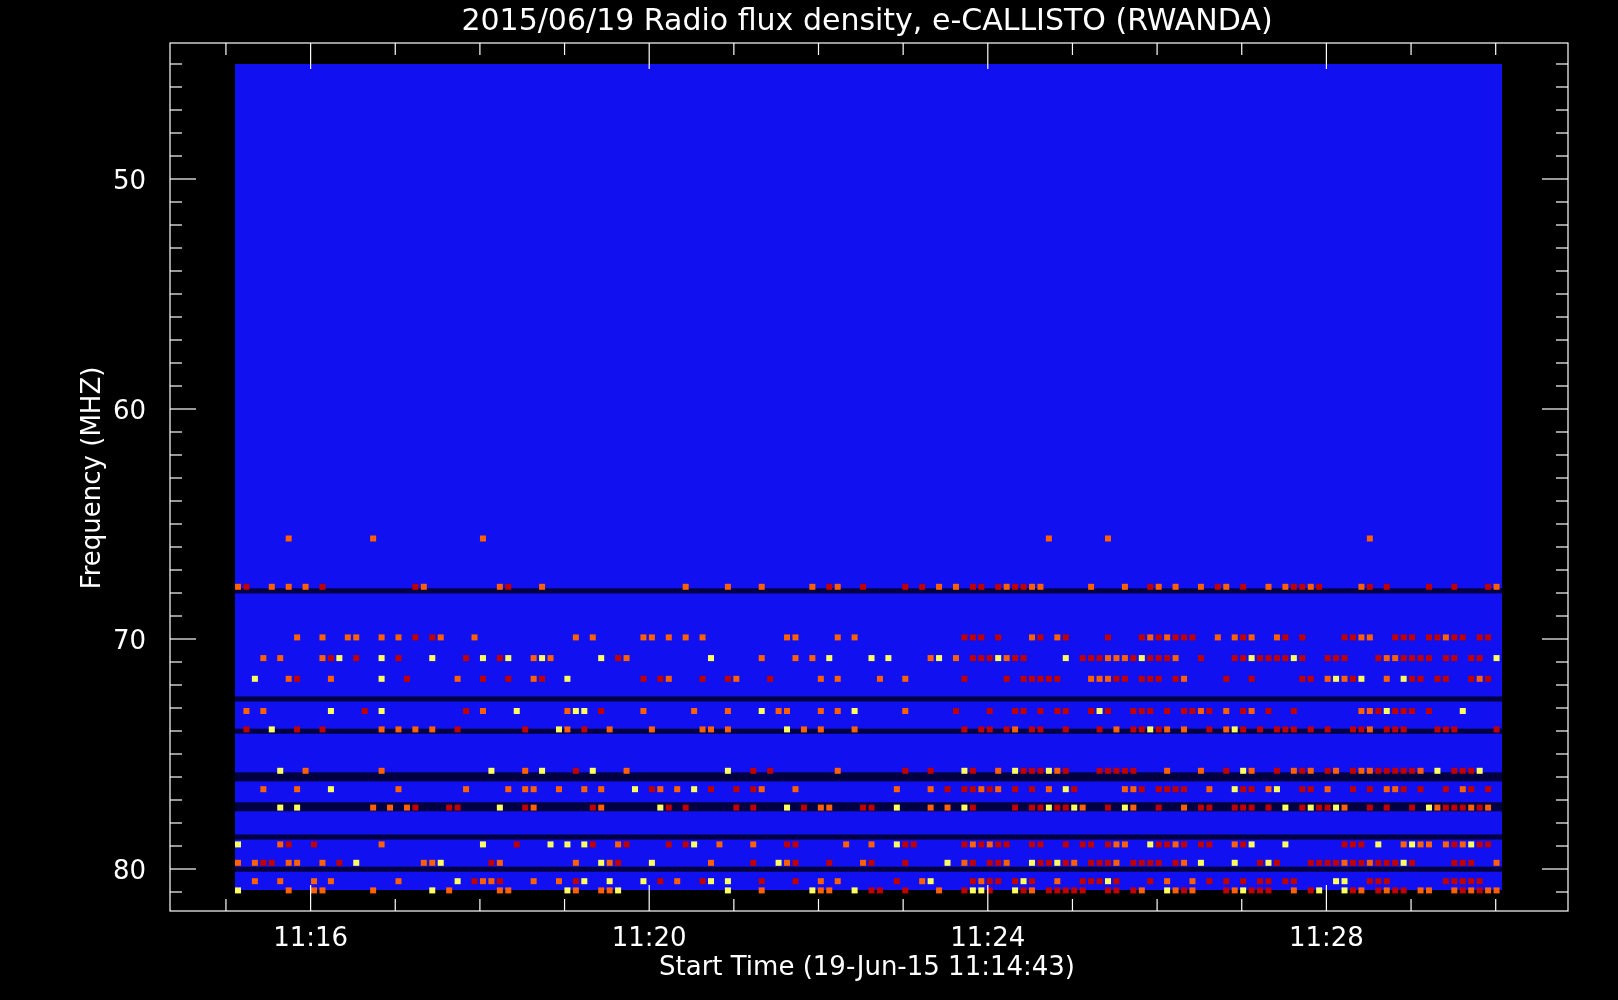  What do you see at coordinates (649, 937) in the screenshot?
I see `axis-tick-label: 11:20` at bounding box center [649, 937].